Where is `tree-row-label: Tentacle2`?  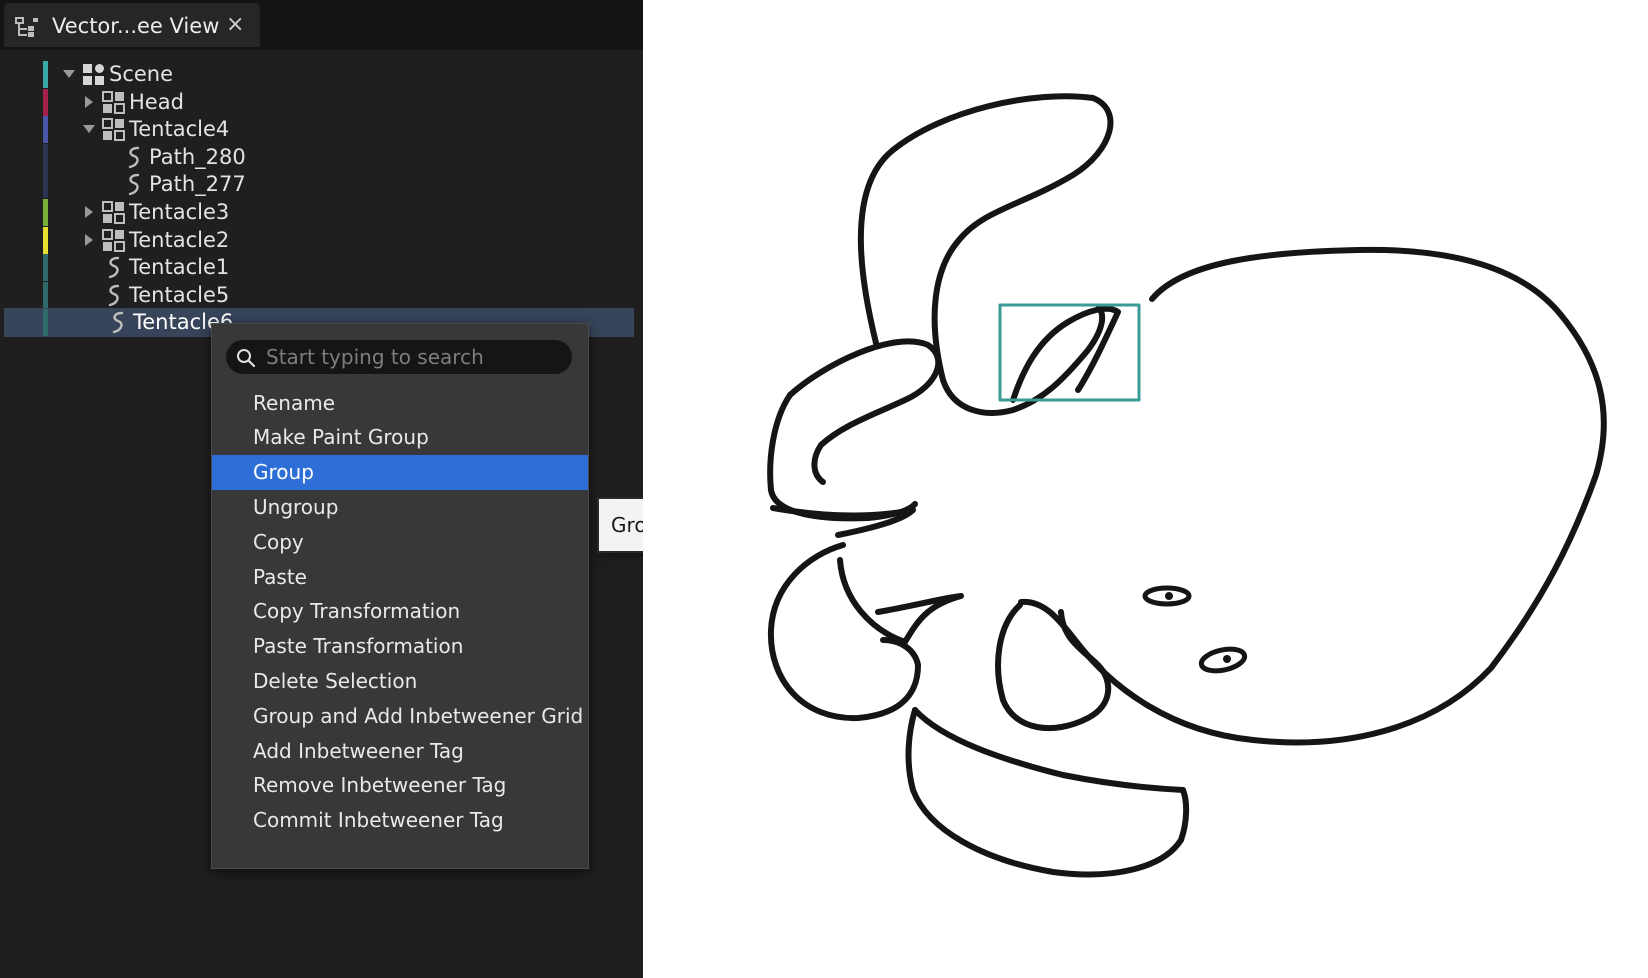 tree-row-label: Tentacle2 is located at coordinates (179, 240).